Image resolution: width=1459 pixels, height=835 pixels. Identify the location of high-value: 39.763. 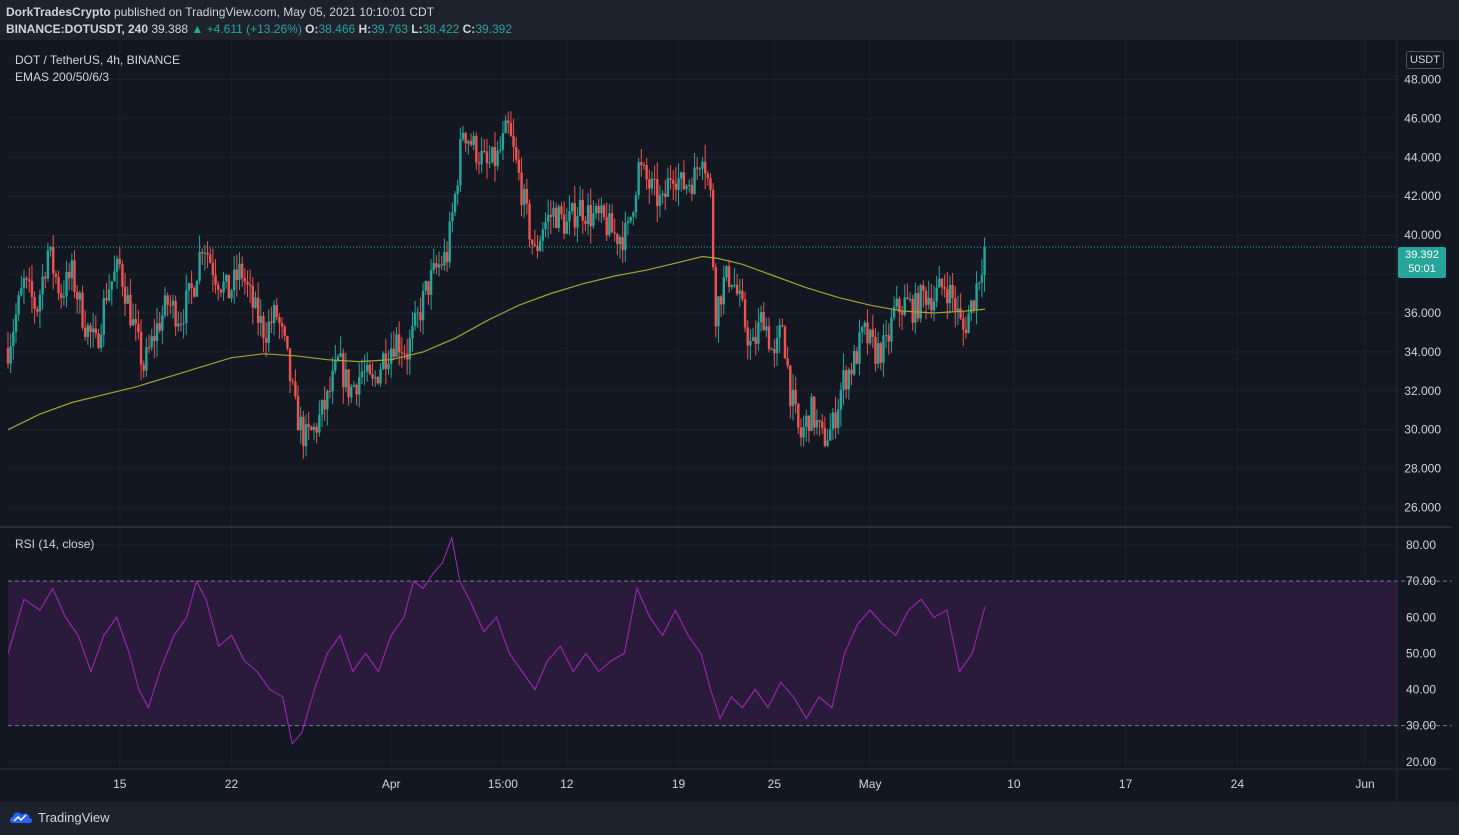
(389, 29).